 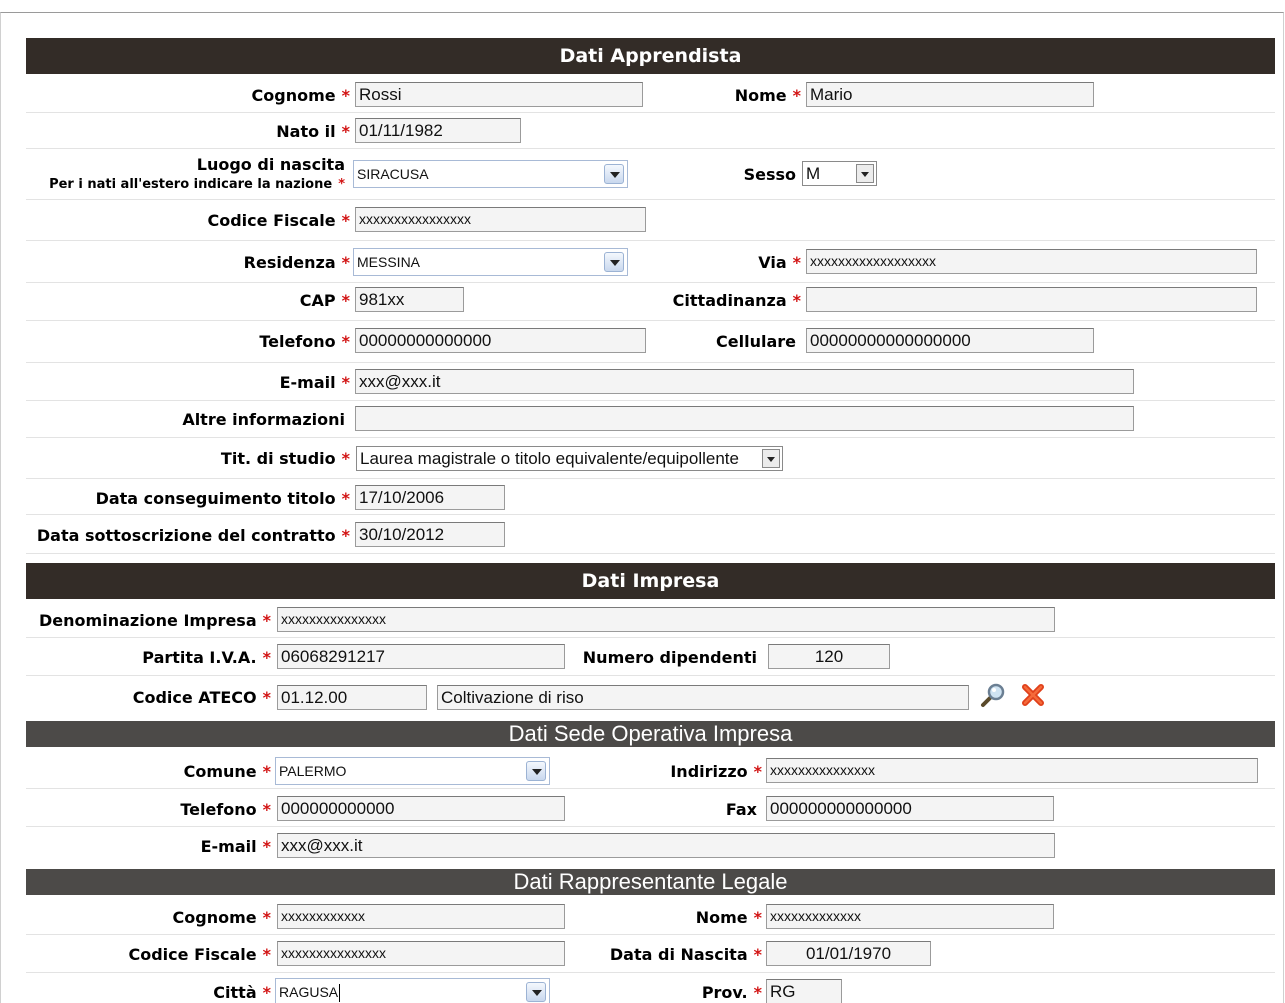 What do you see at coordinates (412, 771) in the screenshot?
I see `sede-comune-select: PALERMO` at bounding box center [412, 771].